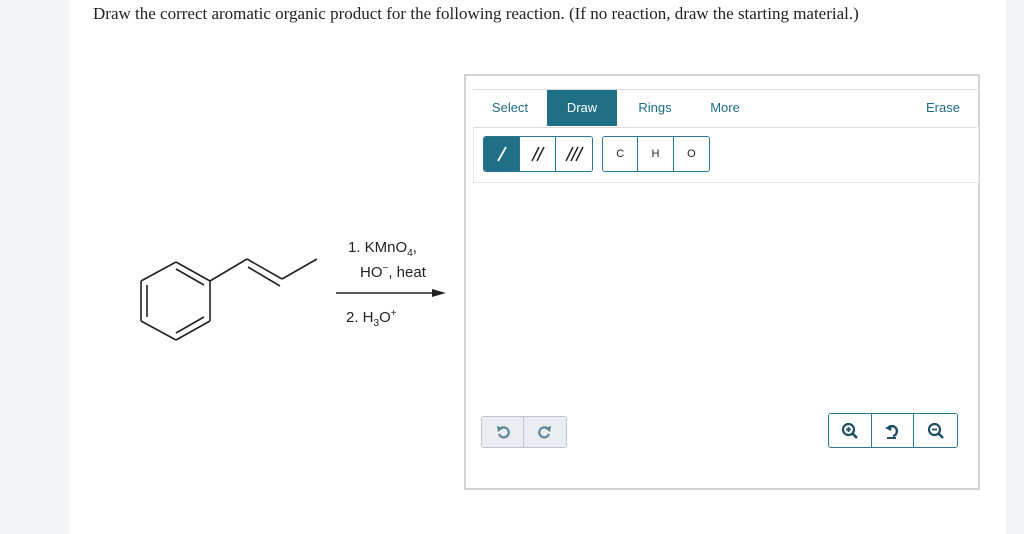 Image resolution: width=1024 pixels, height=534 pixels. I want to click on zoom-in-icon, so click(849, 430).